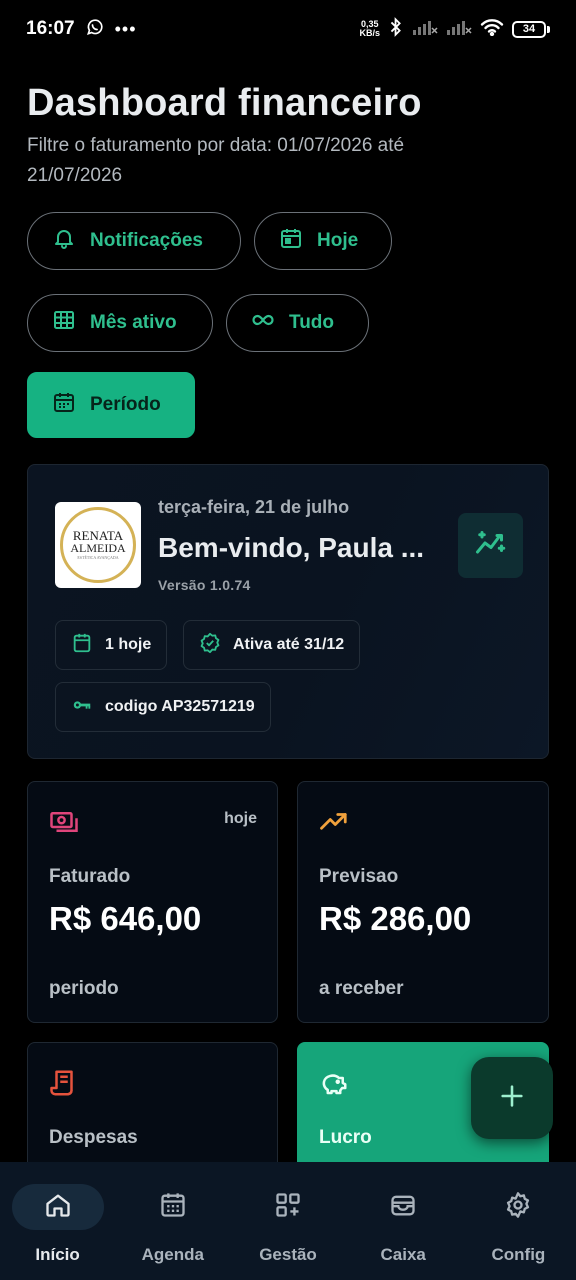 The height and width of the screenshot is (1280, 576). I want to click on filter-notificacoes: Notificações, so click(134, 241).